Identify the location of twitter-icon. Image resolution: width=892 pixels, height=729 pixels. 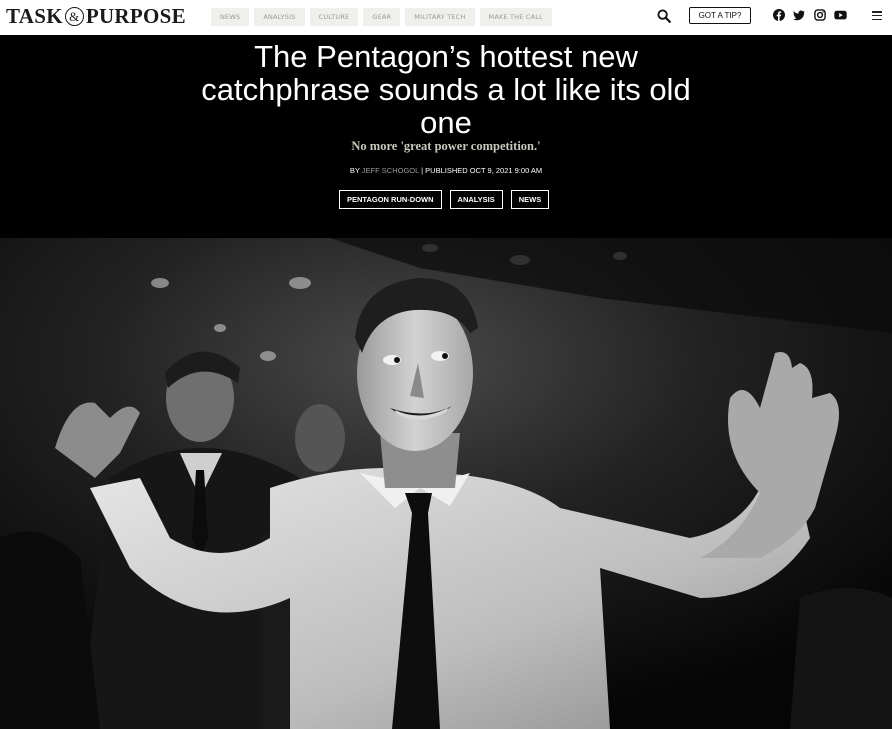
(799, 15).